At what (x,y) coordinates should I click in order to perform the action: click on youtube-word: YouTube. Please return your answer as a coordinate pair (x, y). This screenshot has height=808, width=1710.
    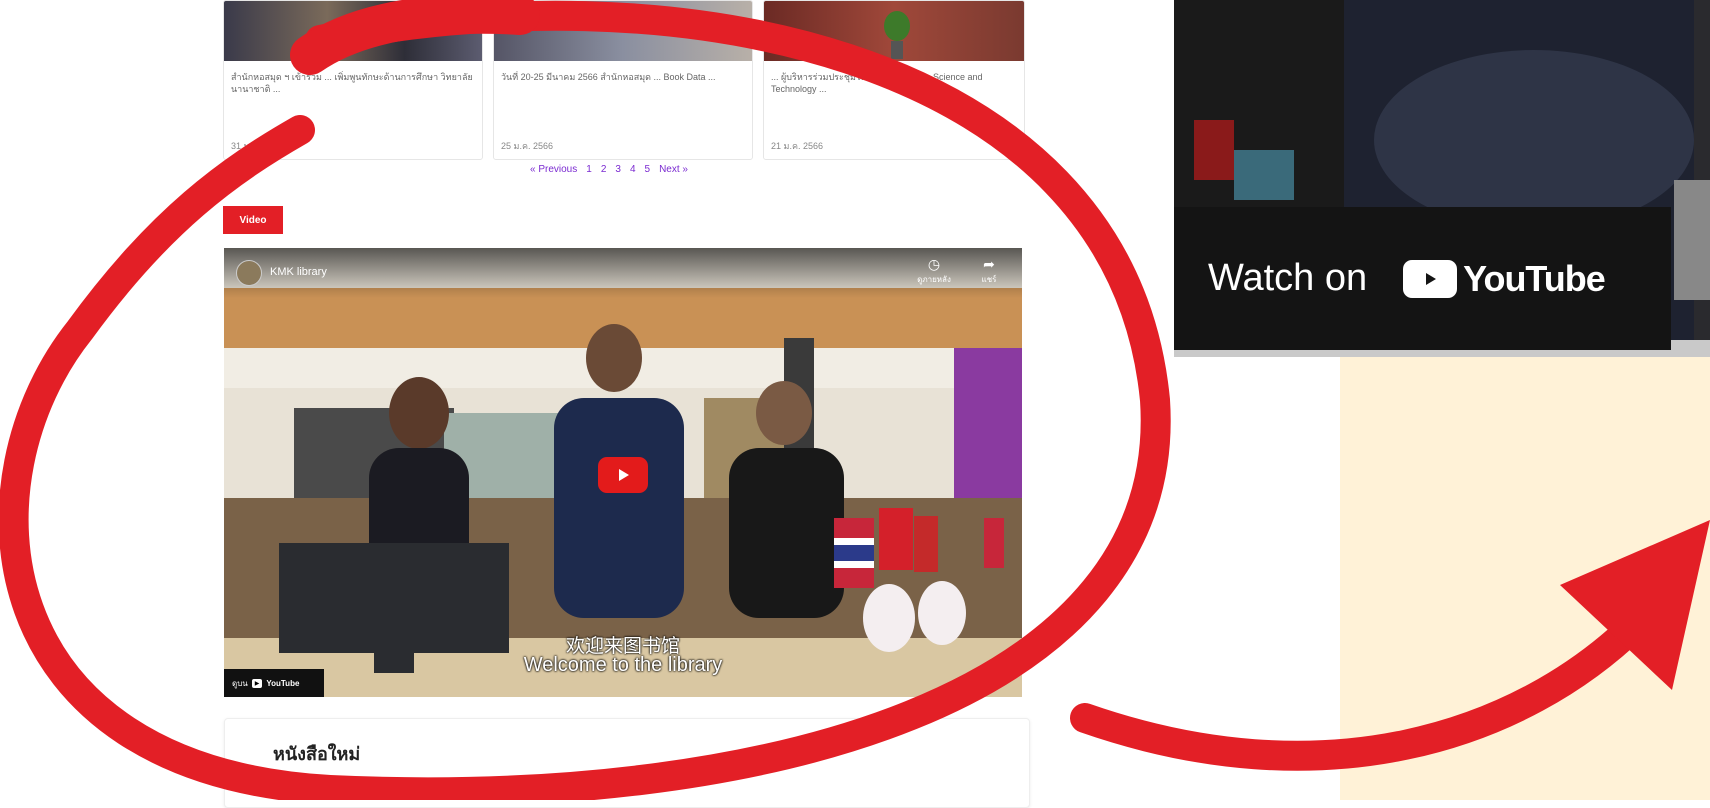
    Looking at the image, I should click on (283, 683).